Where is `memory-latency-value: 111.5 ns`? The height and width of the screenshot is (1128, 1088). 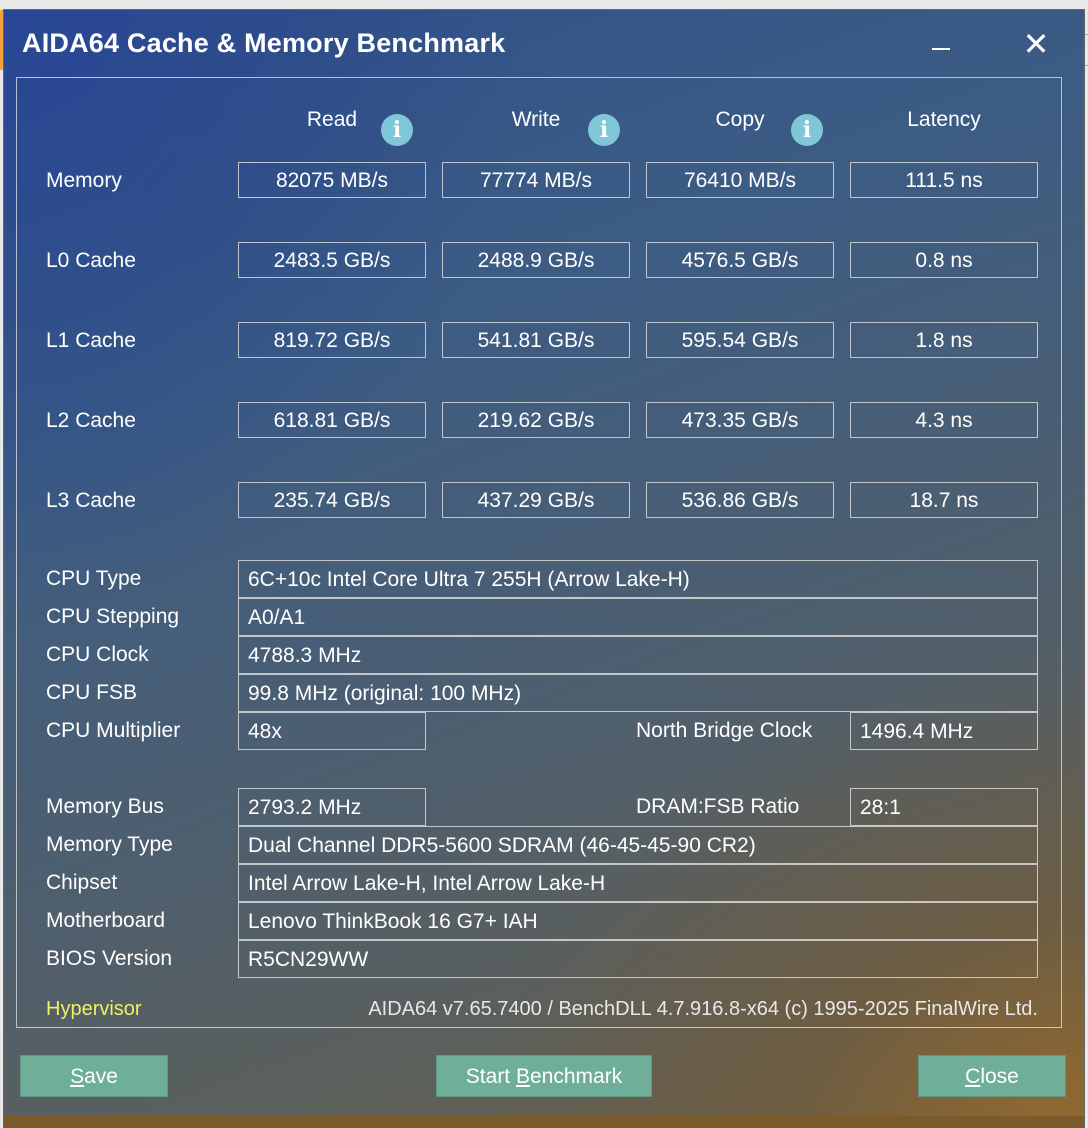 memory-latency-value: 111.5 ns is located at coordinates (944, 180).